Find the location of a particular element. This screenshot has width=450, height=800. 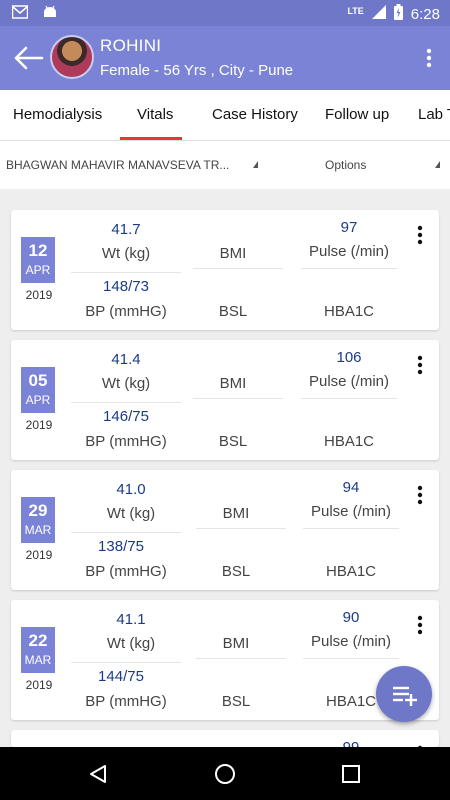

weight-value: 41.4 is located at coordinates (126, 359).